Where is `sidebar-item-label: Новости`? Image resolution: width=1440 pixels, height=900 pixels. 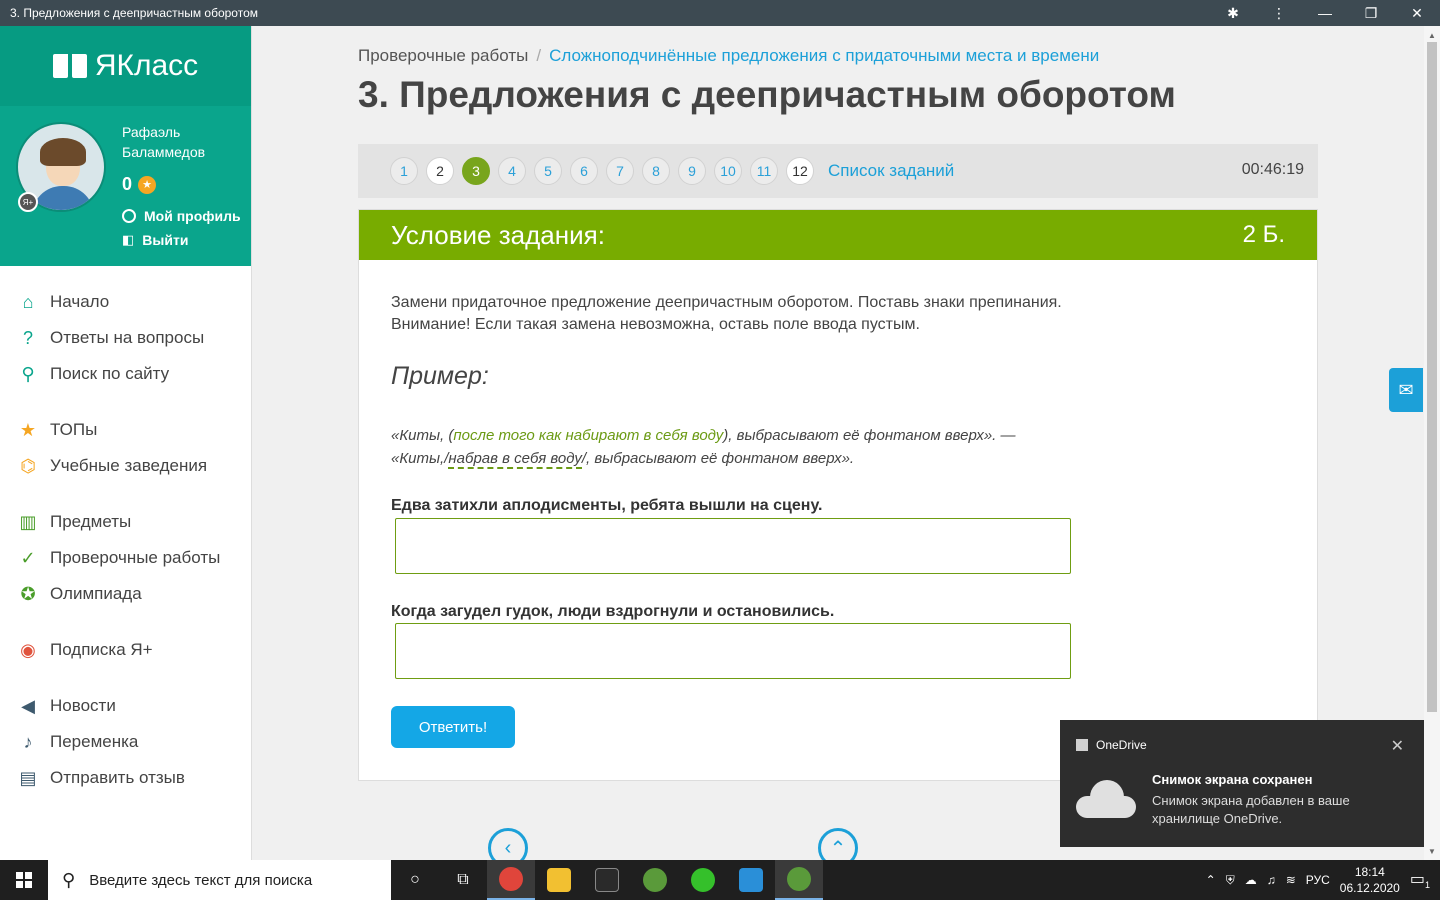 sidebar-item-label: Новости is located at coordinates (83, 705).